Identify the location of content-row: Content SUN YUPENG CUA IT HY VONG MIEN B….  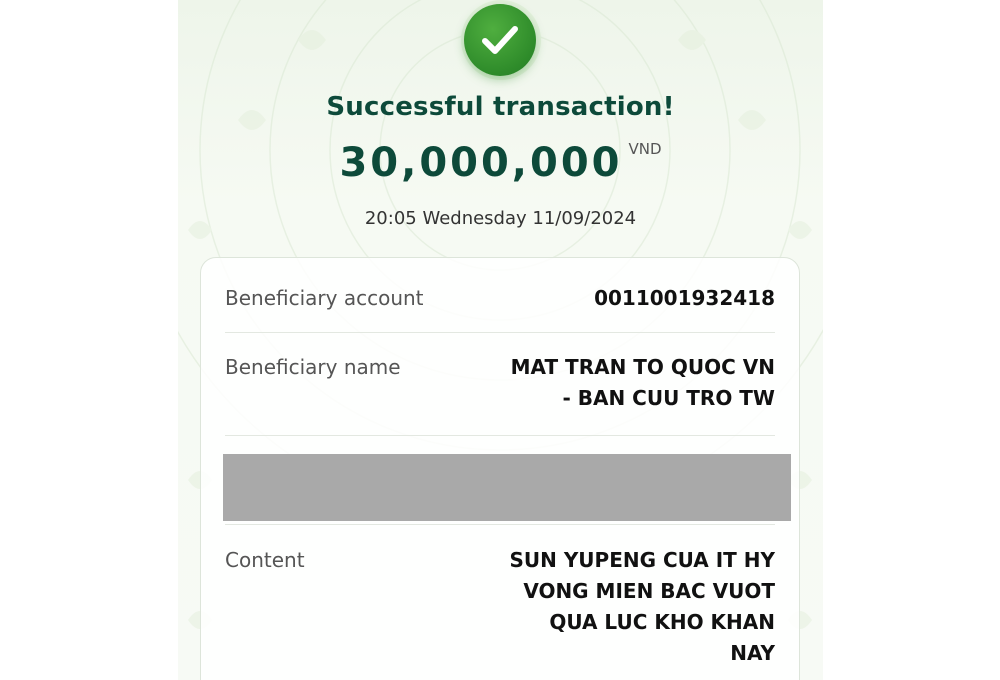
(500, 614).